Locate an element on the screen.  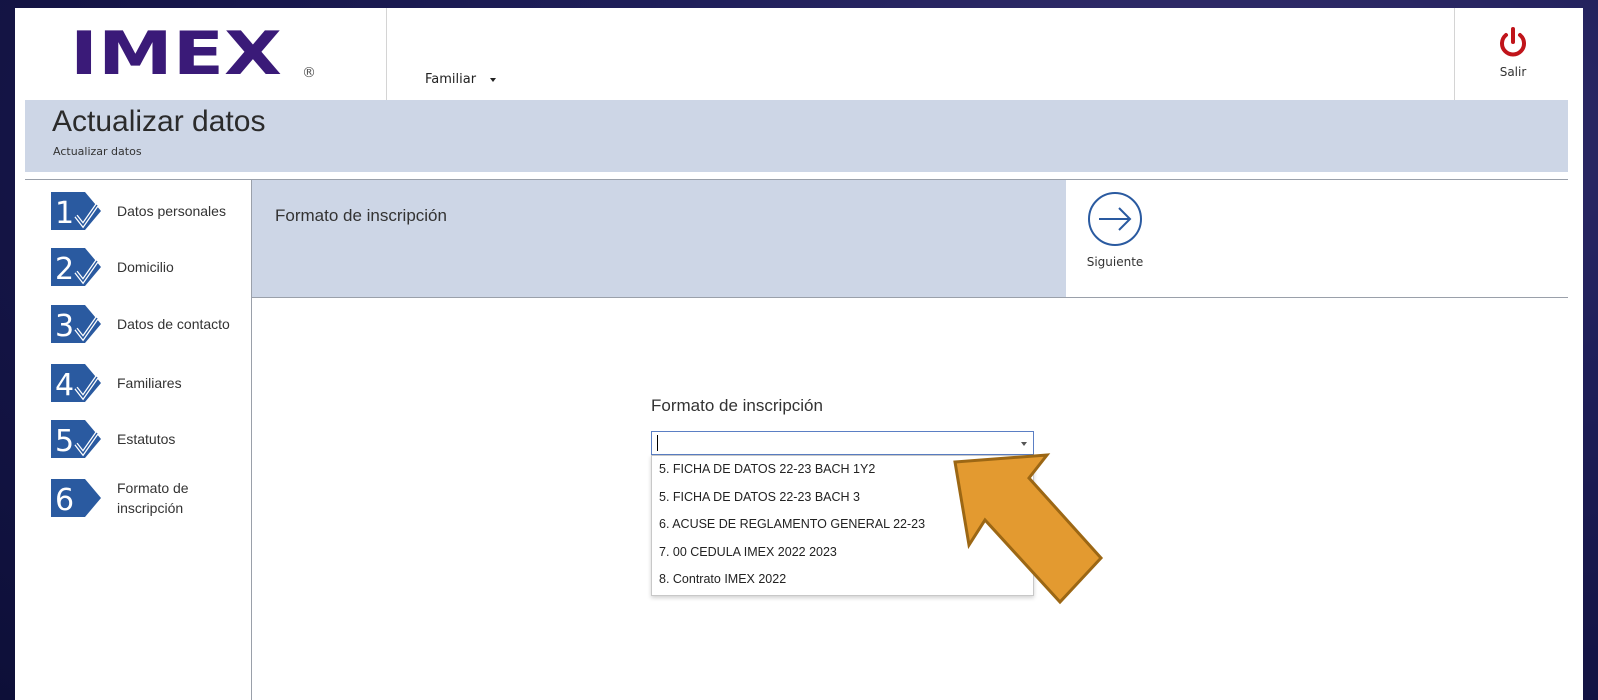
power-icon is located at coordinates (1513, 42).